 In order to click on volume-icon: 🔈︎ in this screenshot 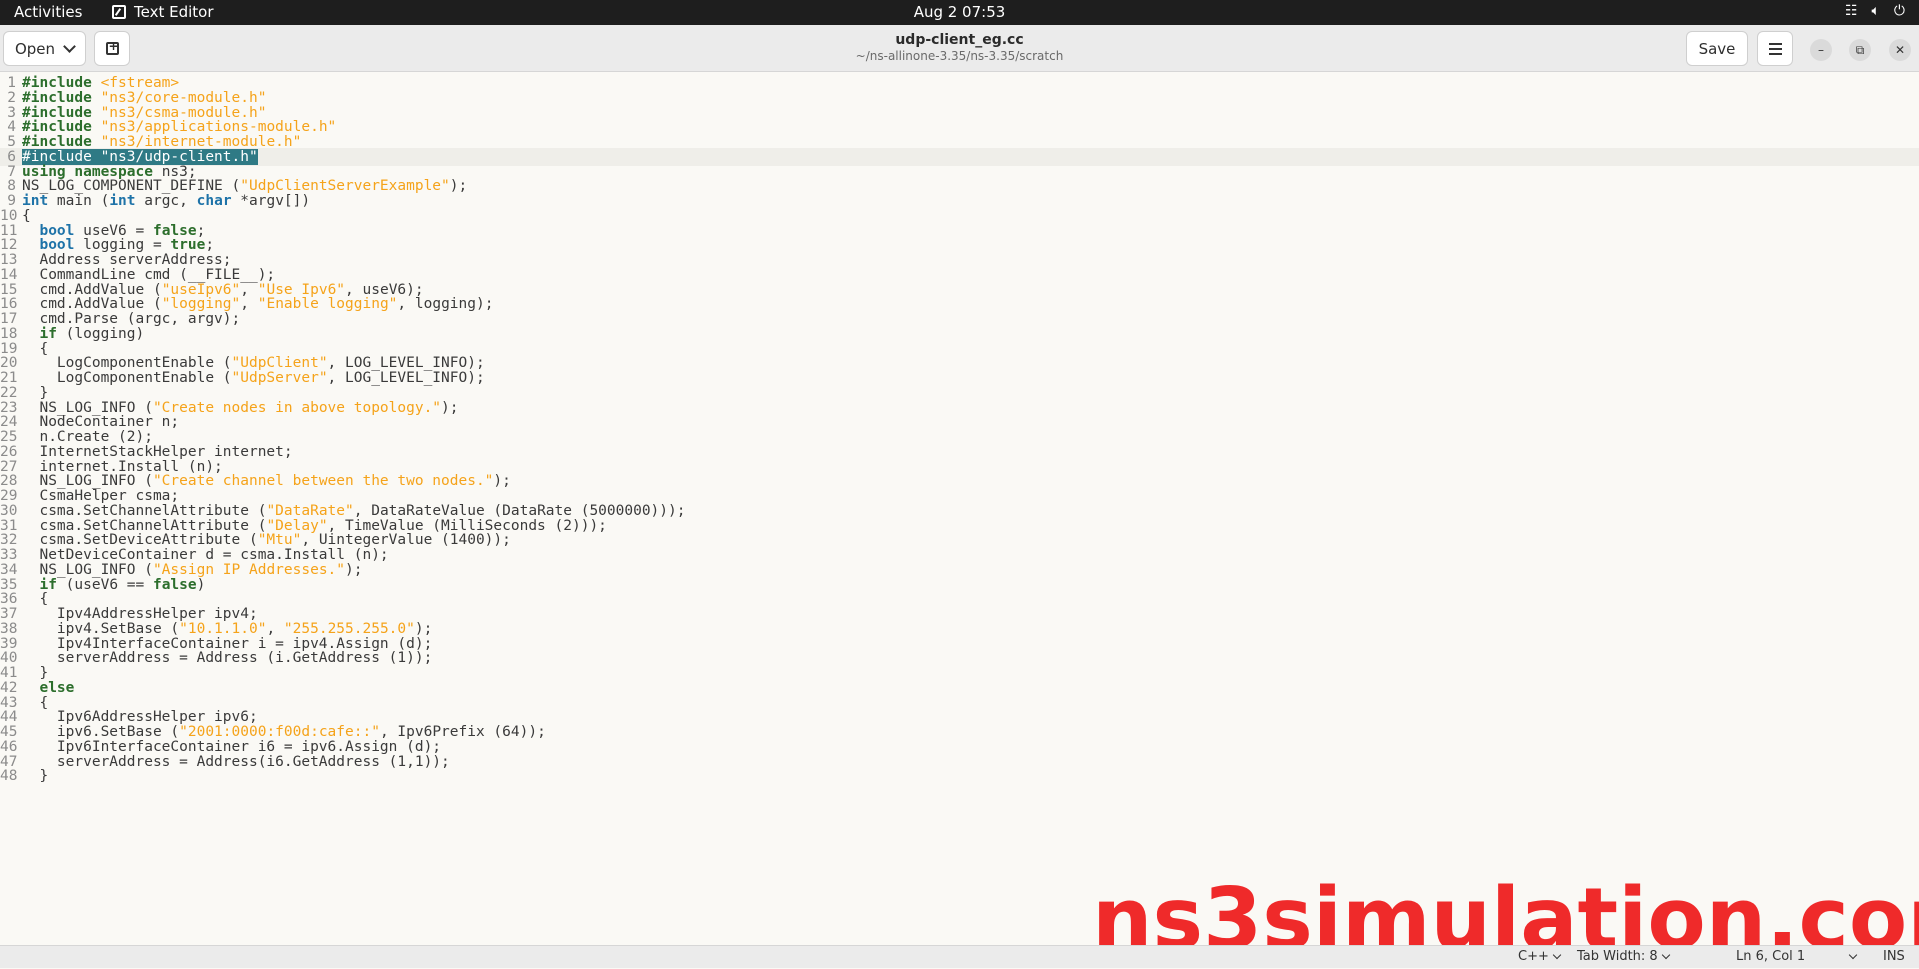, I will do `click(1876, 11)`.